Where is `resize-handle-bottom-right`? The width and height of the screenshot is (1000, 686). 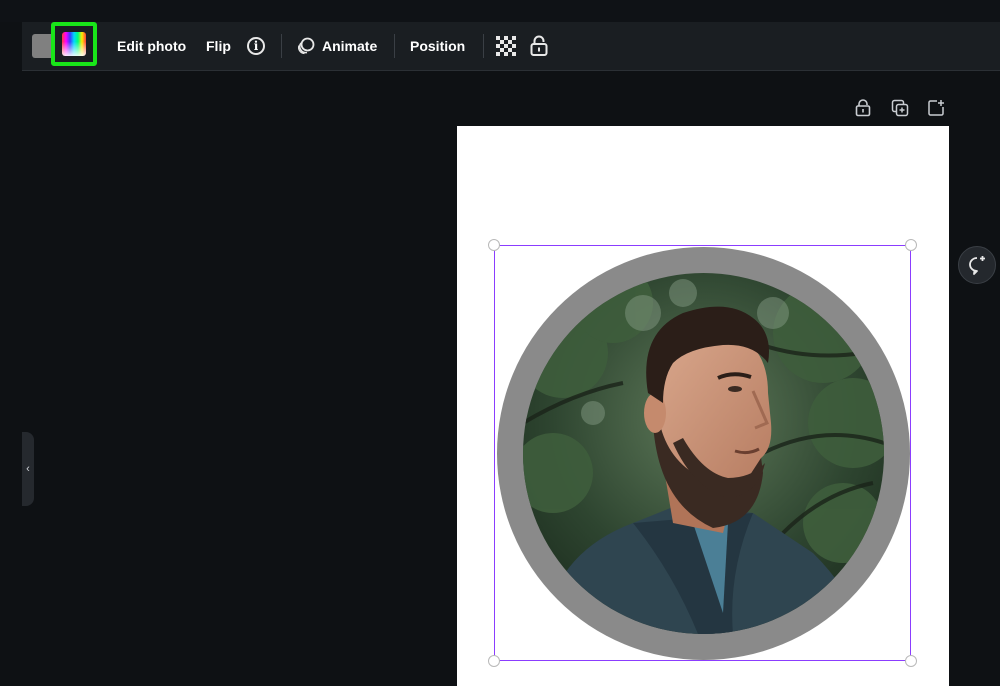
resize-handle-bottom-right is located at coordinates (911, 661).